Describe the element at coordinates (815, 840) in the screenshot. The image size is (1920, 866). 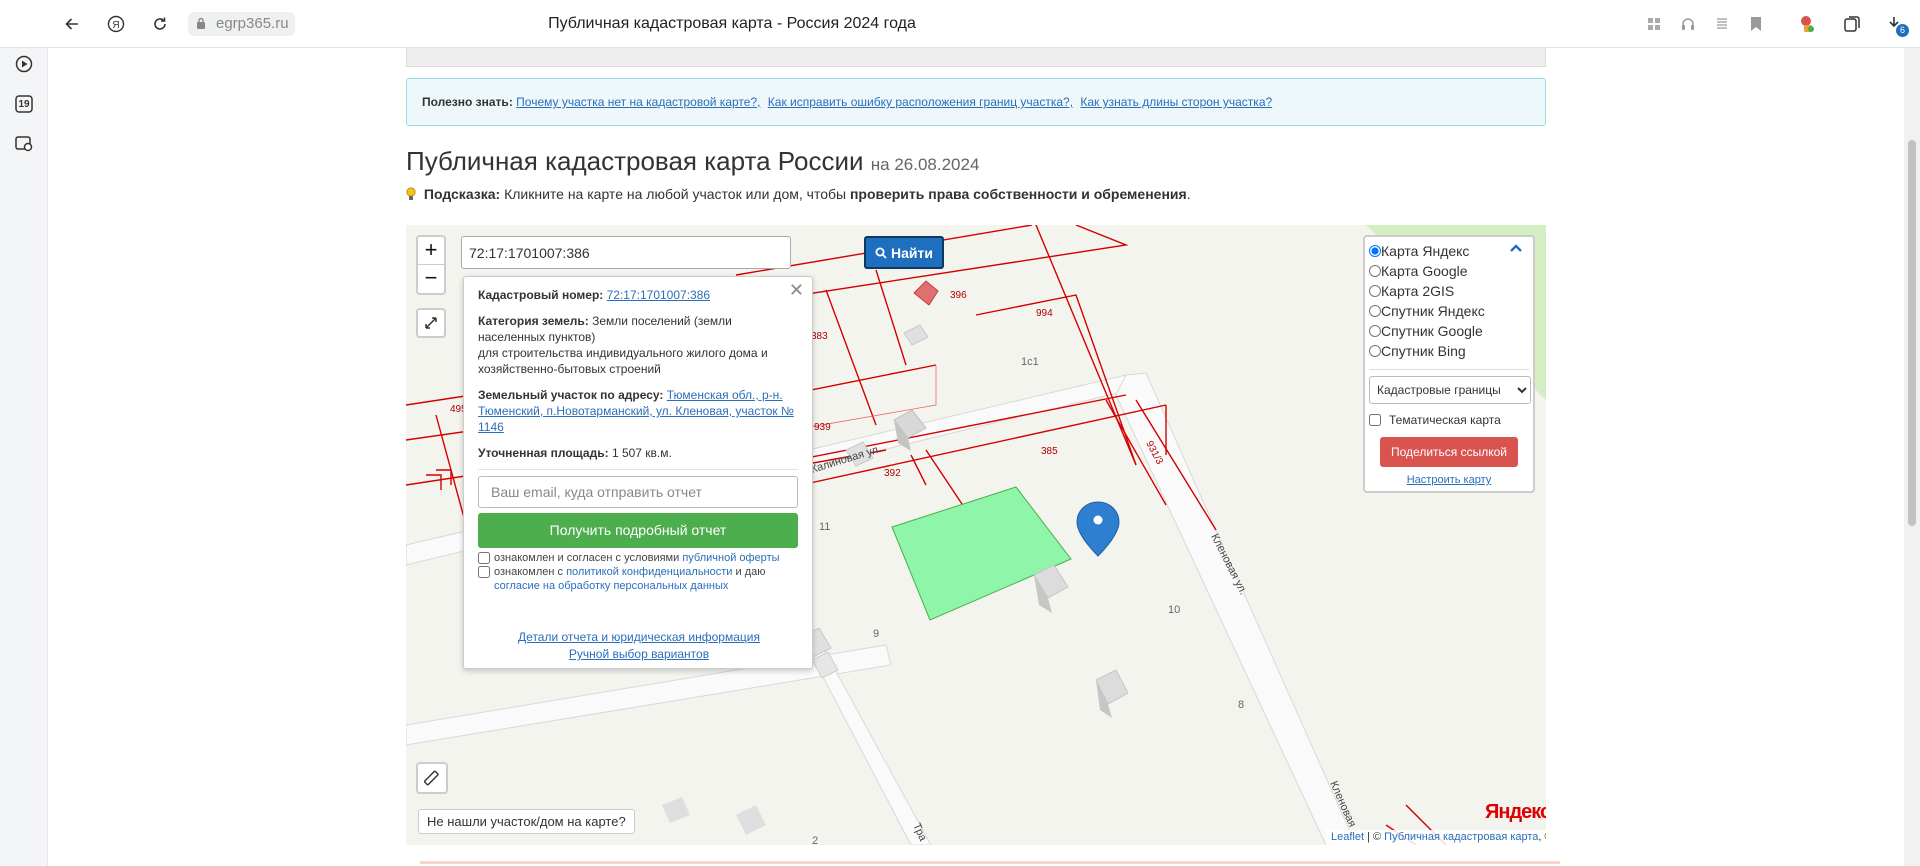
I see `building-label-2: 2` at that location.